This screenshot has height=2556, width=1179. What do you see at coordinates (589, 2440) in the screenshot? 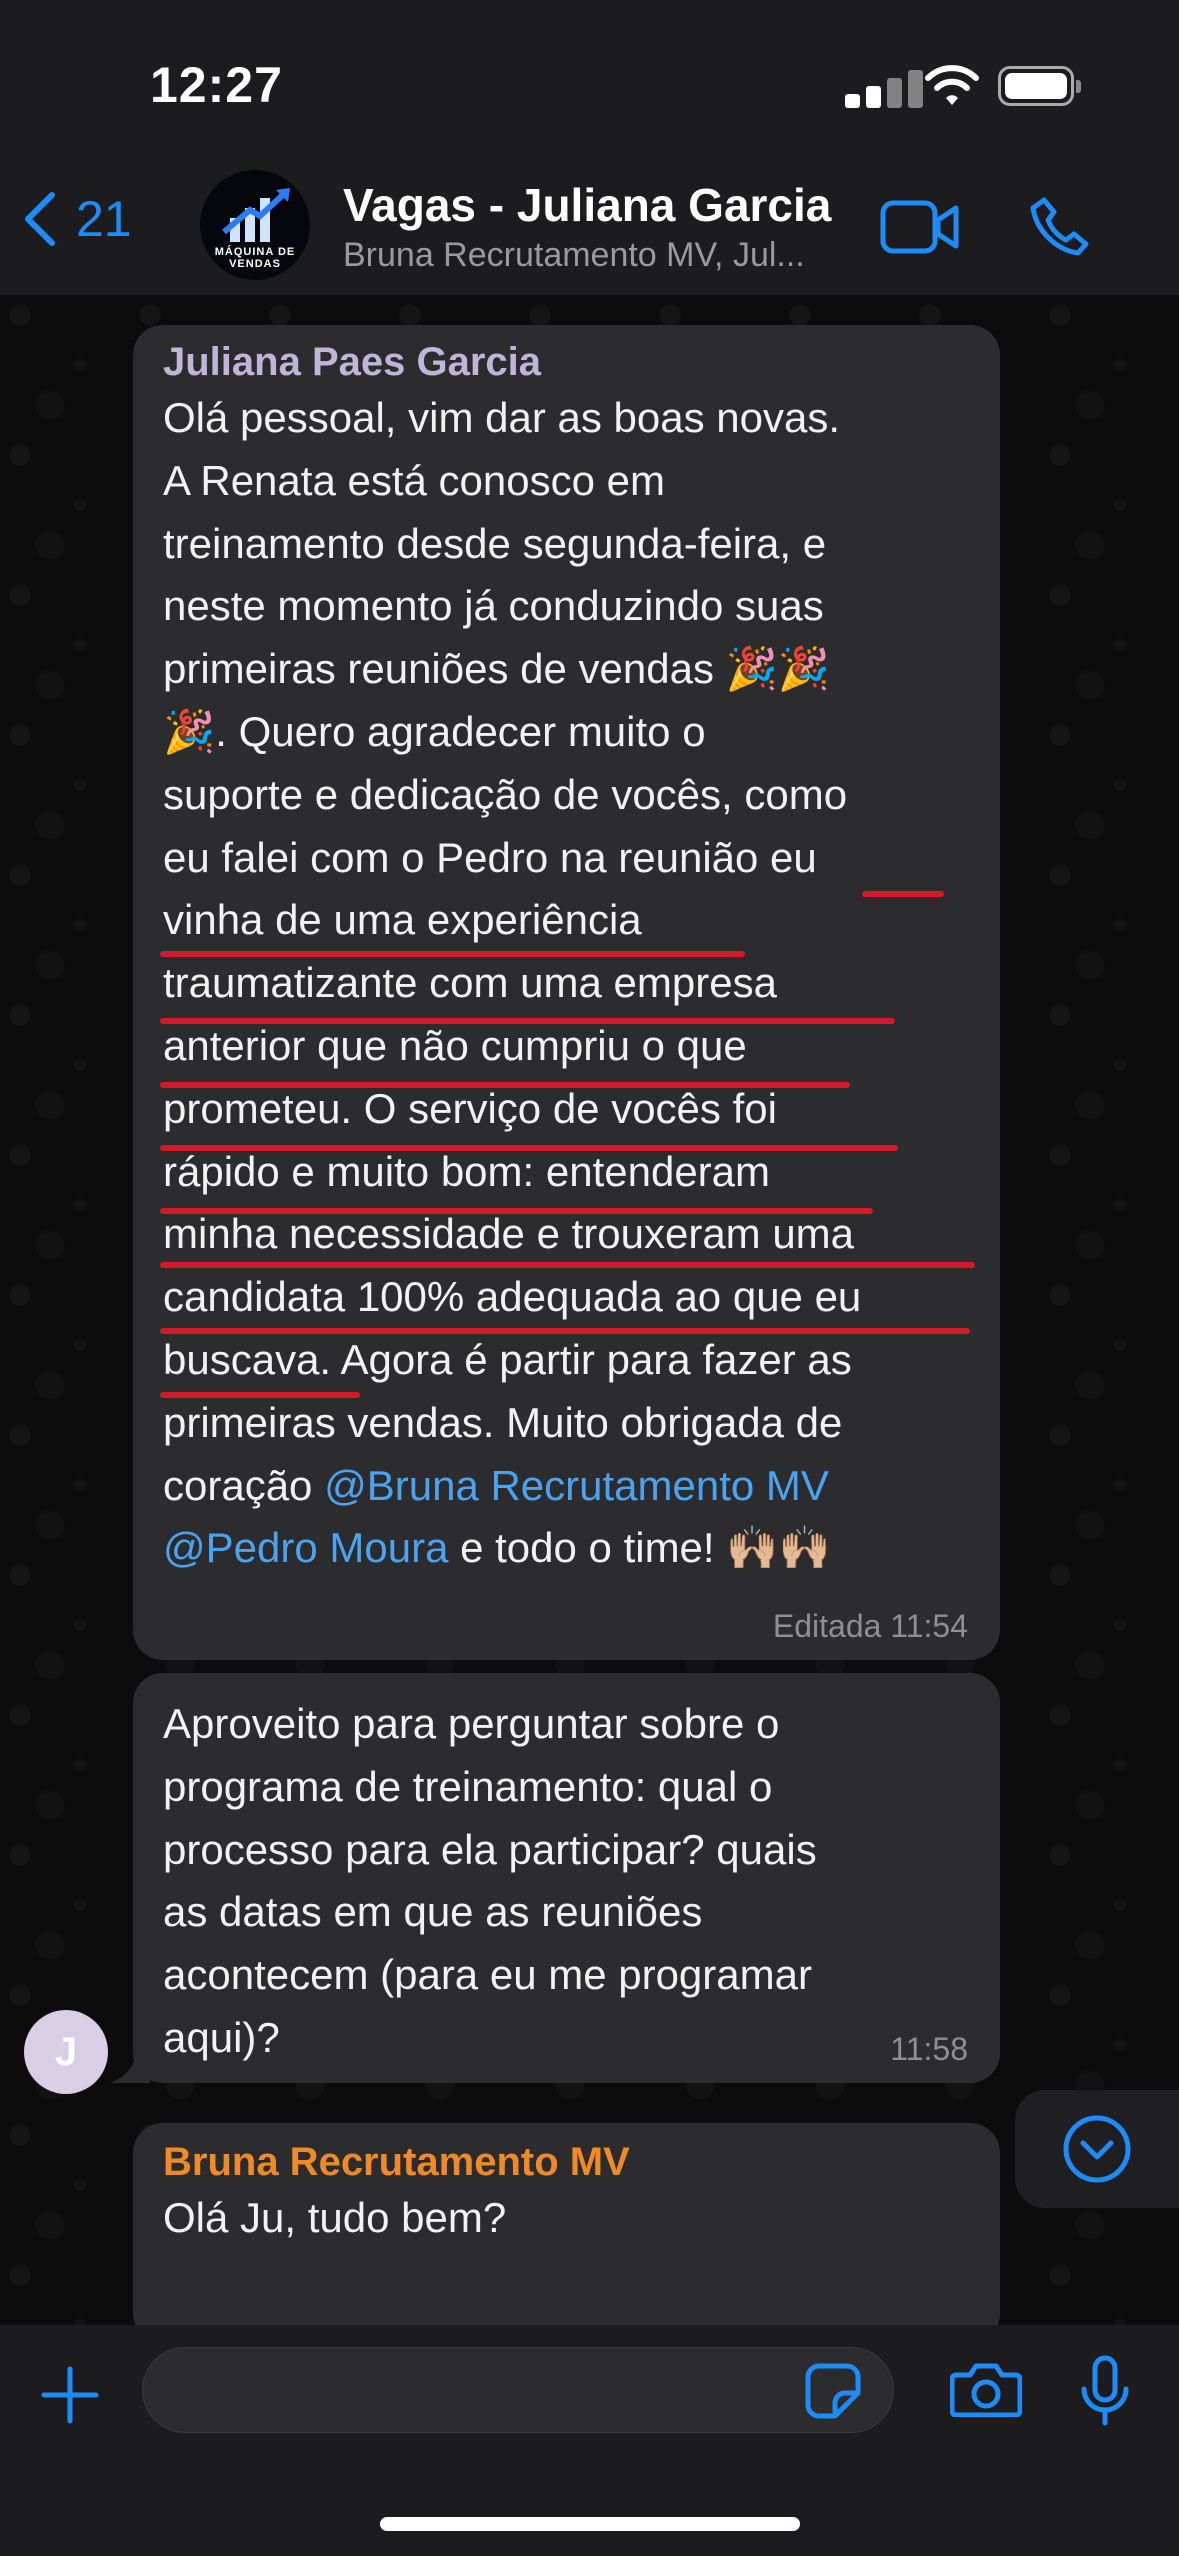
I see `composer-bar` at bounding box center [589, 2440].